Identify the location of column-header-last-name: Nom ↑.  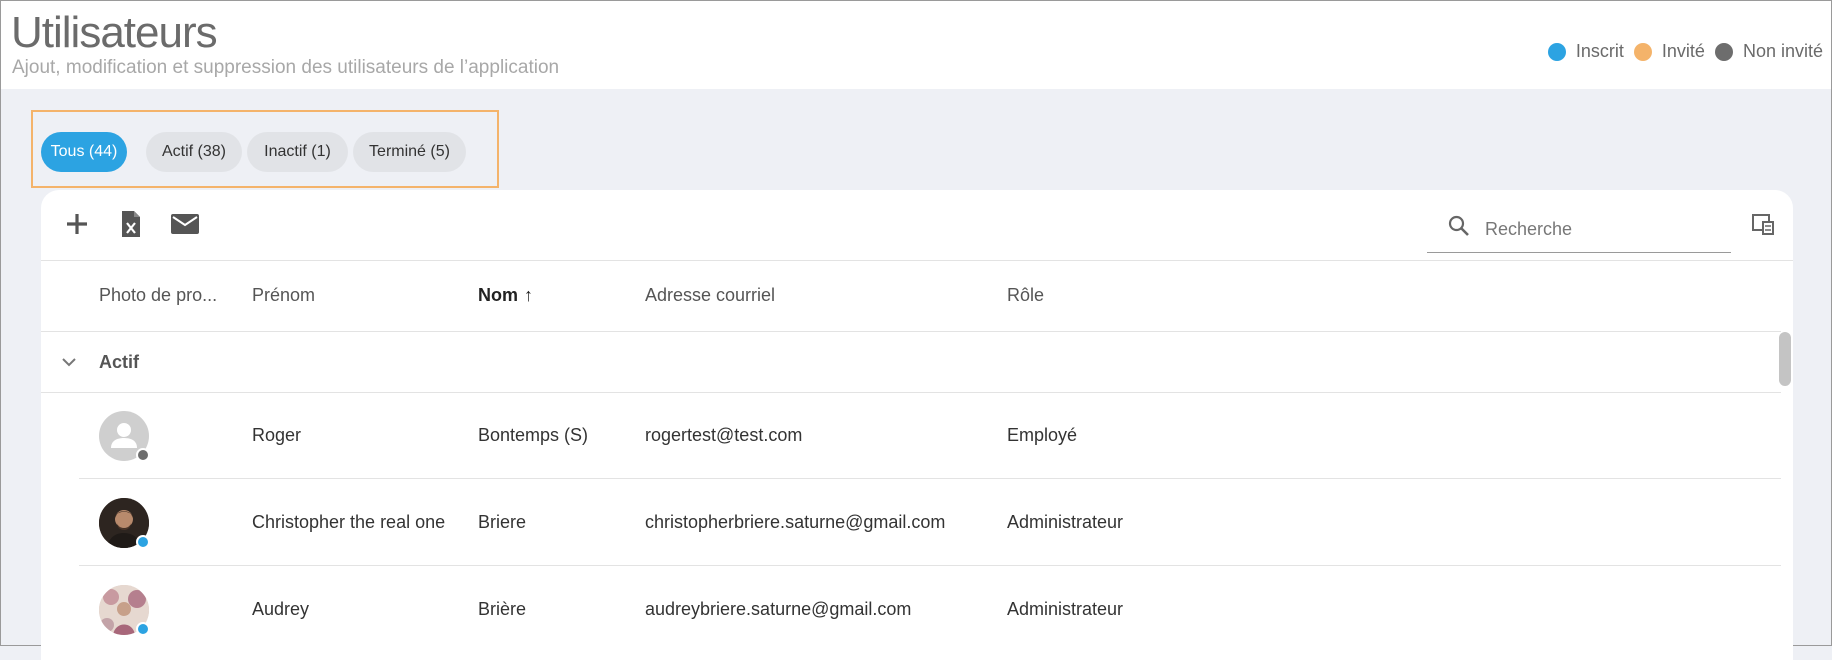
(505, 295).